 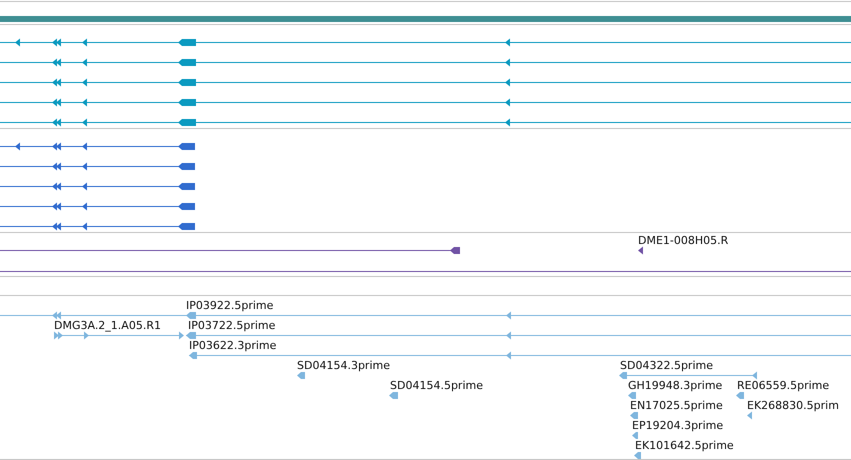 I want to click on feature-label: EP19204.3prime, so click(x=678, y=425).